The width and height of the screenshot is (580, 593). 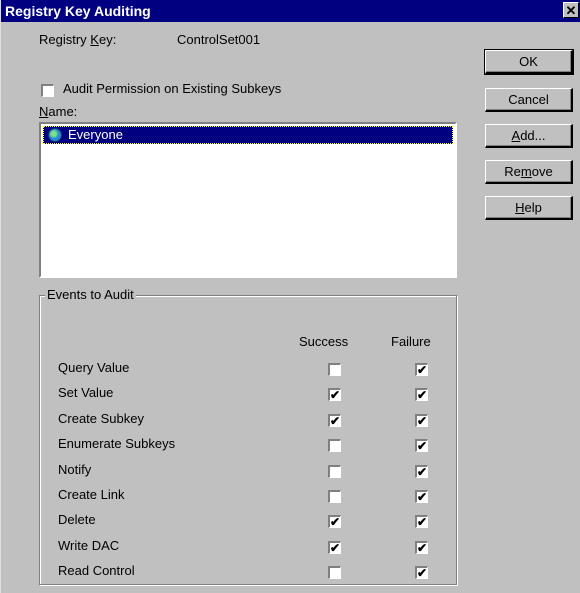 What do you see at coordinates (95, 134) in the screenshot?
I see `list-item-label: Everyone` at bounding box center [95, 134].